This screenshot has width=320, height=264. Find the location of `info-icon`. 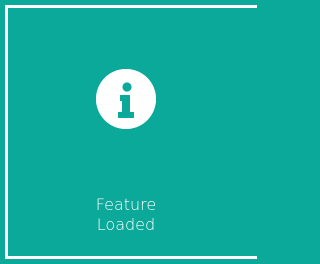

info-icon is located at coordinates (126, 99).